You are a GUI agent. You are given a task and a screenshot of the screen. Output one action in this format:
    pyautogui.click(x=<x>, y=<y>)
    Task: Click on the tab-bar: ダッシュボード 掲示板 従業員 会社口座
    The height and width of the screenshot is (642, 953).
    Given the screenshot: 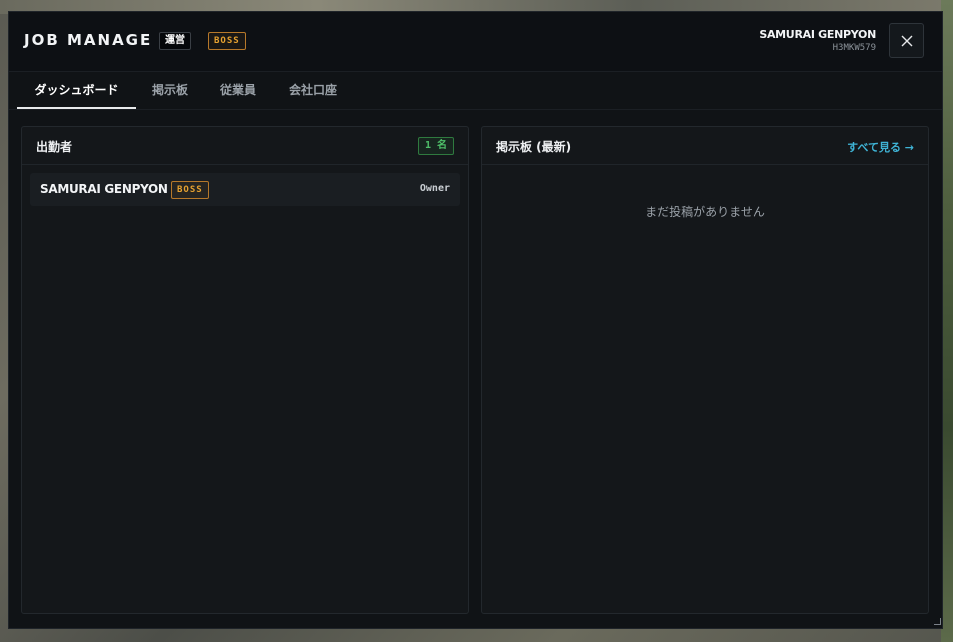 What is the action you would take?
    pyautogui.click(x=475, y=91)
    